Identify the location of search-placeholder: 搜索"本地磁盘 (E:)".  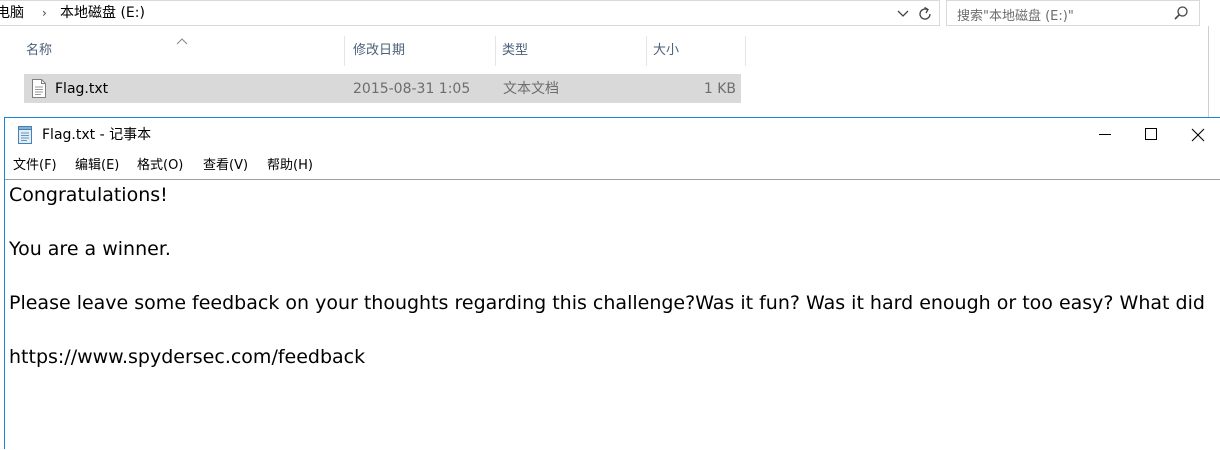
(1015, 16).